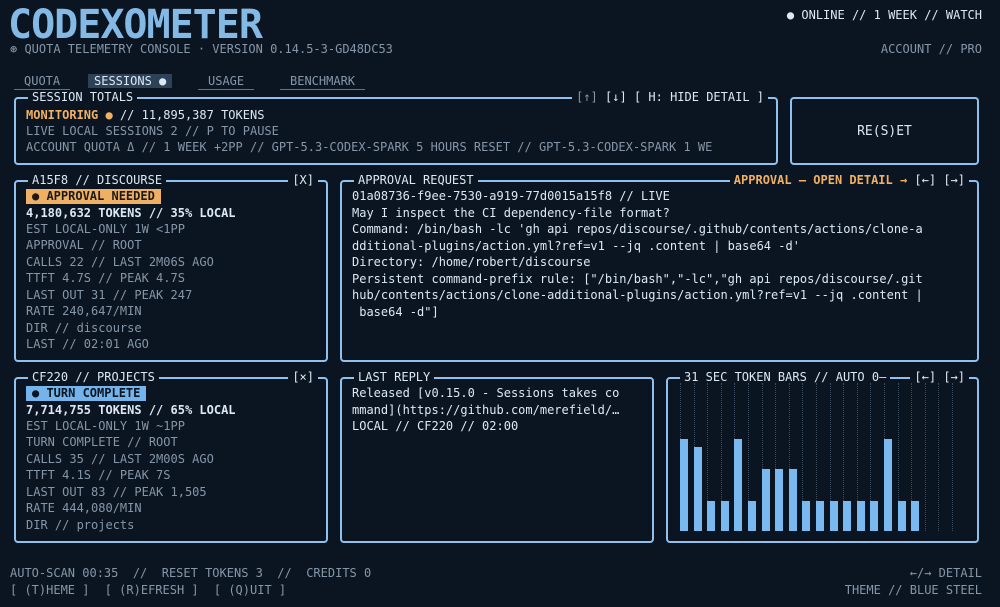 The height and width of the screenshot is (607, 1000). What do you see at coordinates (820, 180) in the screenshot?
I see `open-detail-link: APPROVAL – OPEN DETAIL →` at bounding box center [820, 180].